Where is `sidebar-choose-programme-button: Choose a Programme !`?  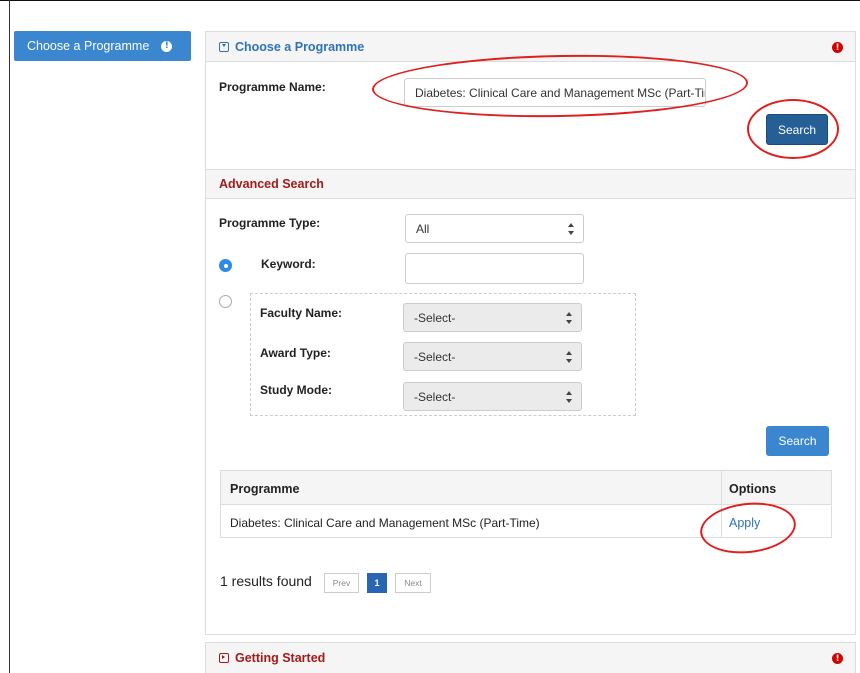
sidebar-choose-programme-button: Choose a Programme ! is located at coordinates (102, 46).